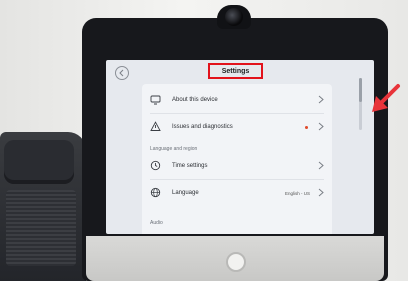 The image size is (408, 281). Describe the element at coordinates (155, 100) in the screenshot. I see `monitor-icon` at that location.